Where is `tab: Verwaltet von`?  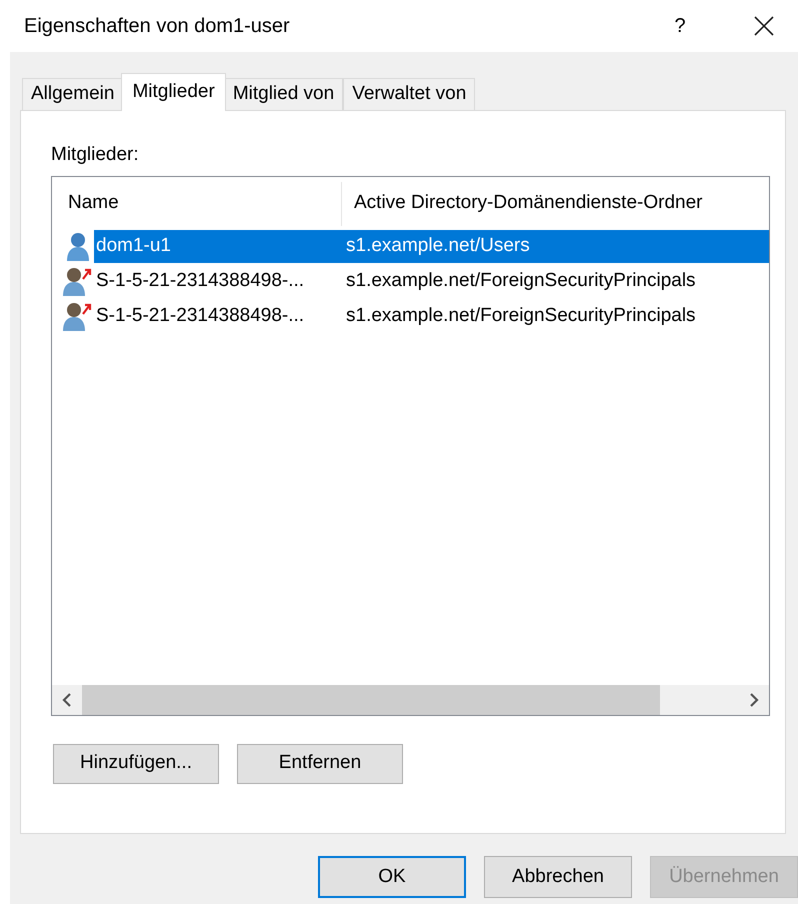
tab: Verwaltet von is located at coordinates (409, 94).